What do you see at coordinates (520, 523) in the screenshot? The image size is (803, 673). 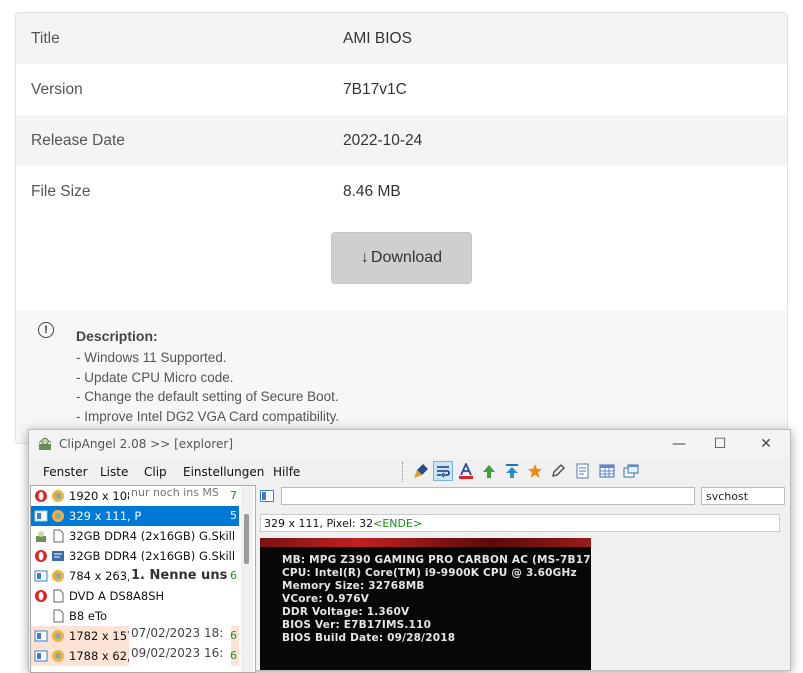 I see `clip-info-bar: 329 x 111, Pixel: 32<ENDE>` at bounding box center [520, 523].